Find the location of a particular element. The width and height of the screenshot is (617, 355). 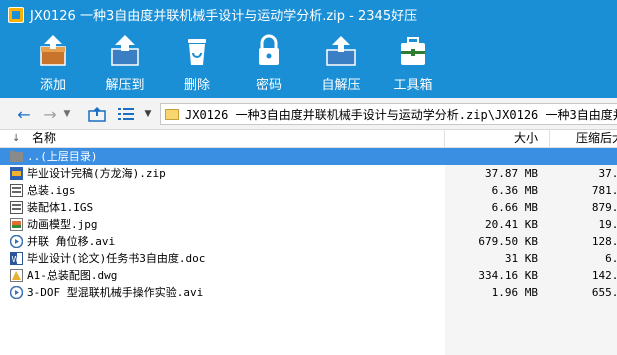

list-item: A1-总装配图.dwg 334.16 KB 142.6 is located at coordinates (308, 275).